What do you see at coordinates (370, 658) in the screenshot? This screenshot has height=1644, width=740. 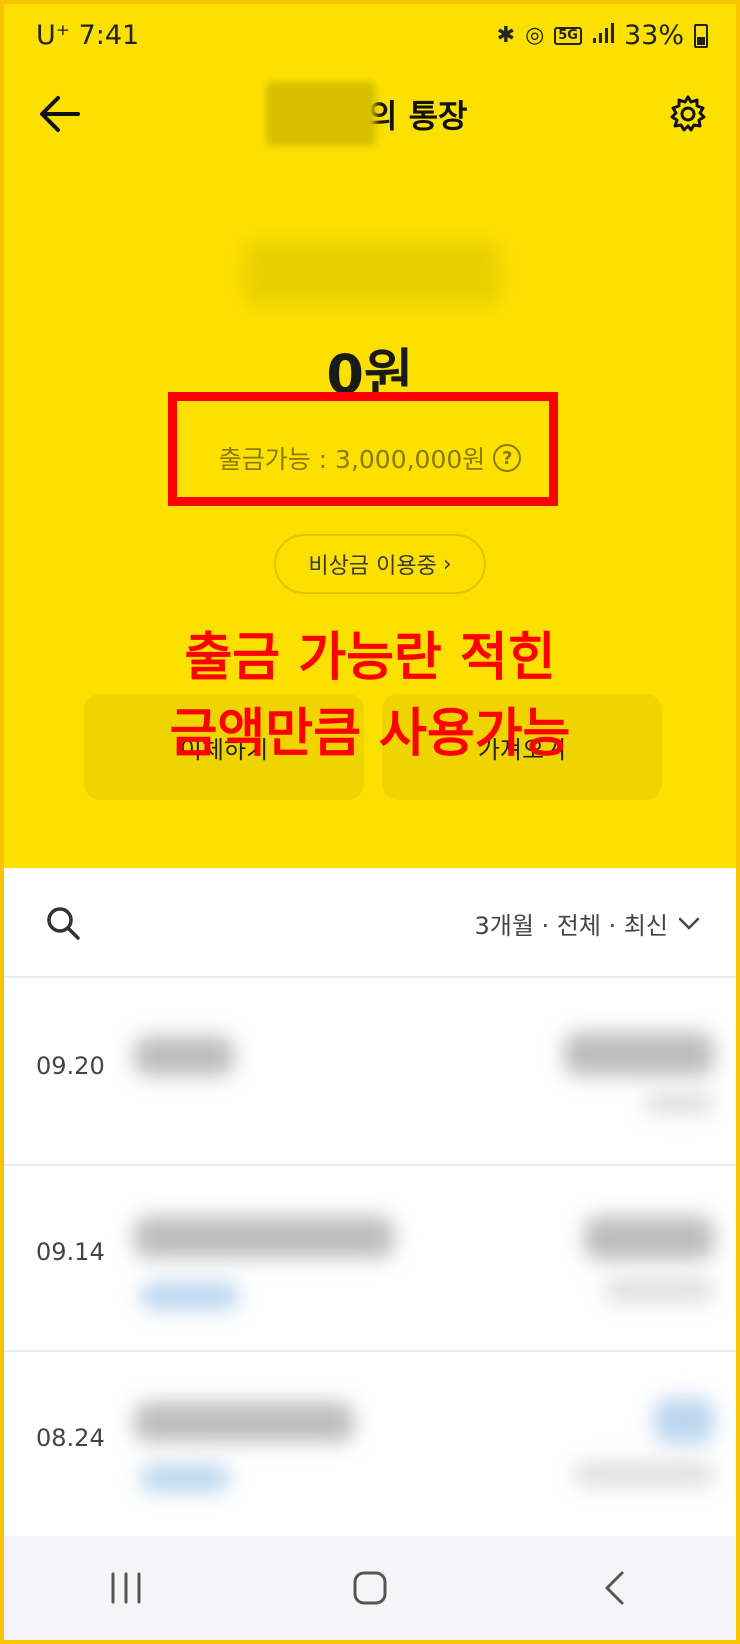 I see `annotation-line-1: 출금 가능란 적힌` at bounding box center [370, 658].